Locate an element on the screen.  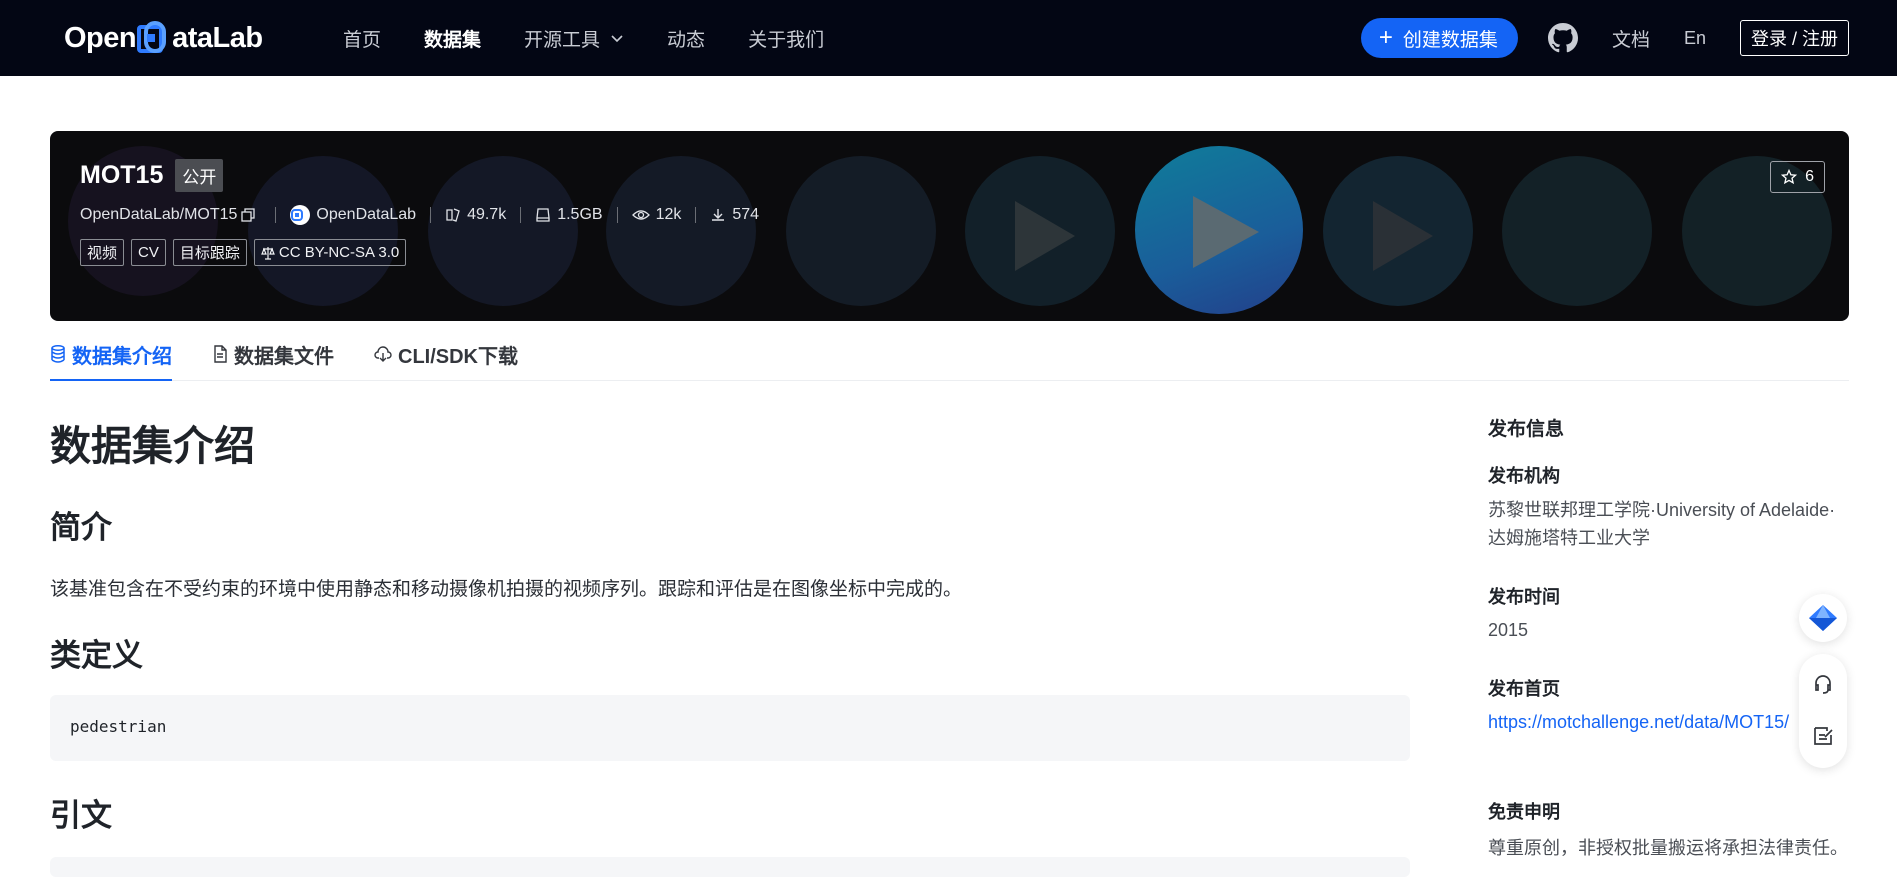
nav-actions: + 创建数据集 文档 En 登录 / 注册 is located at coordinates (1604, 38).